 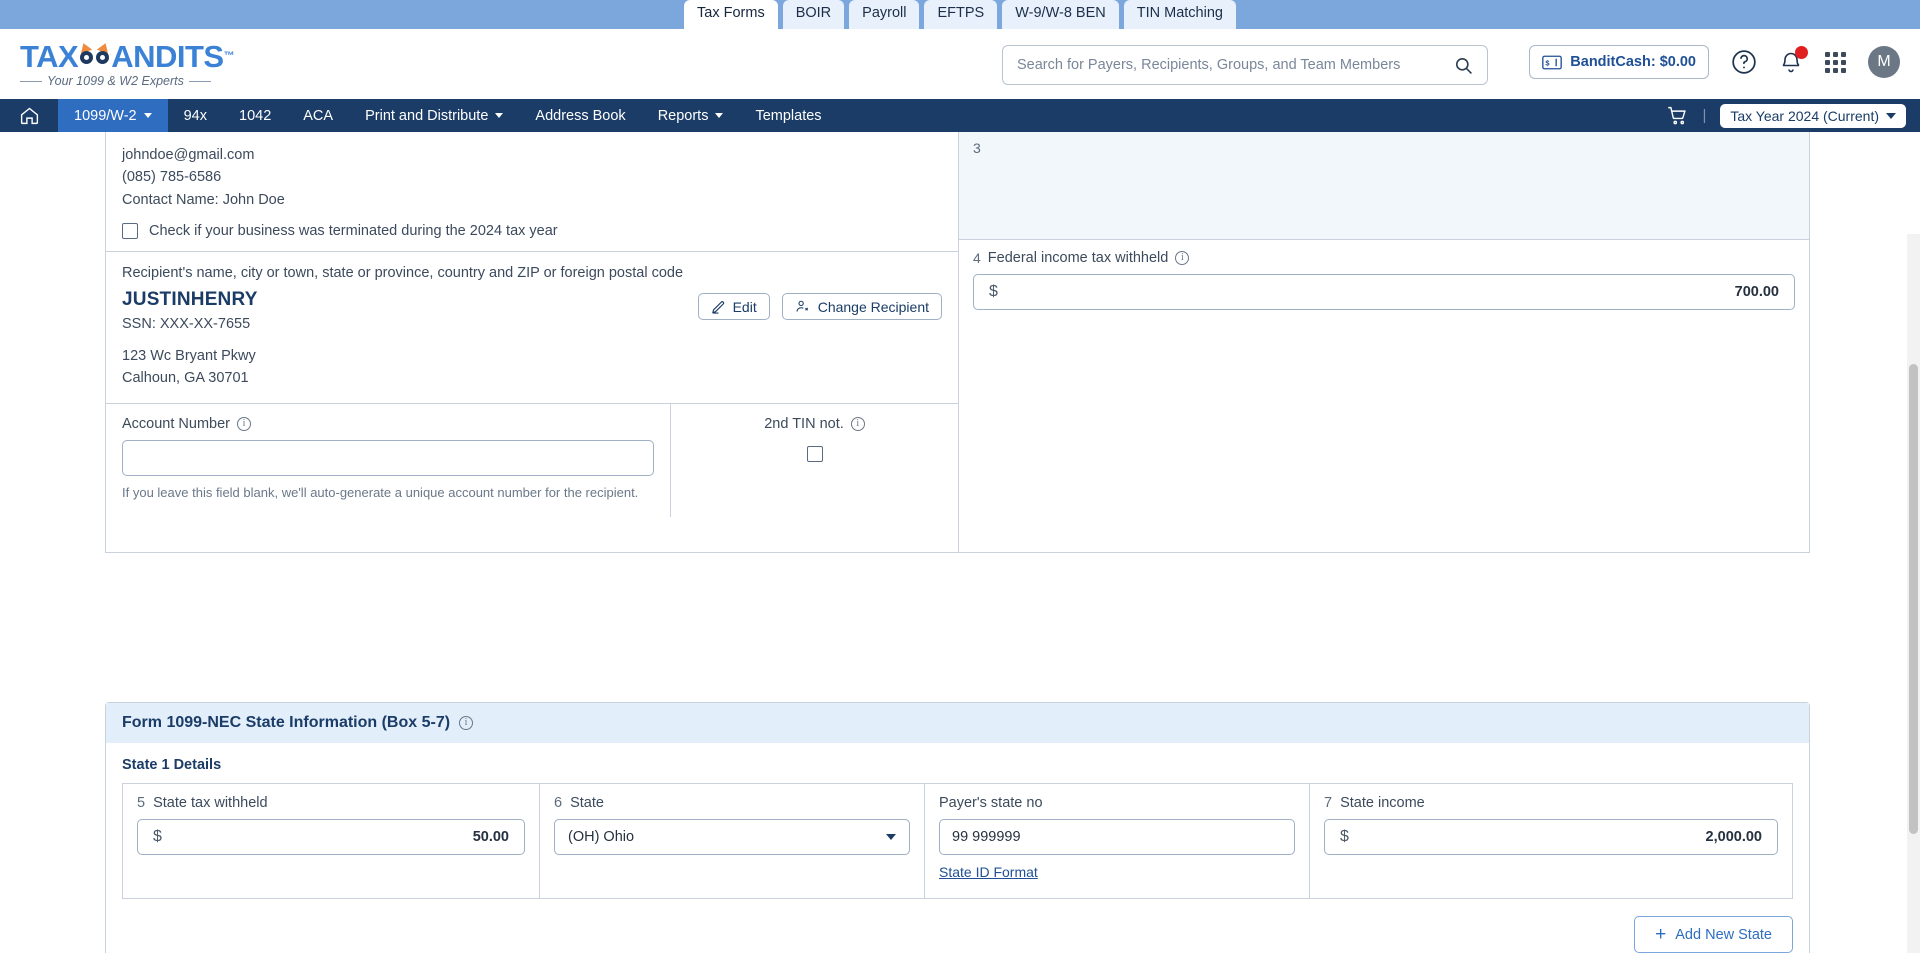 I want to click on nav-item-94x: 94x, so click(x=195, y=115).